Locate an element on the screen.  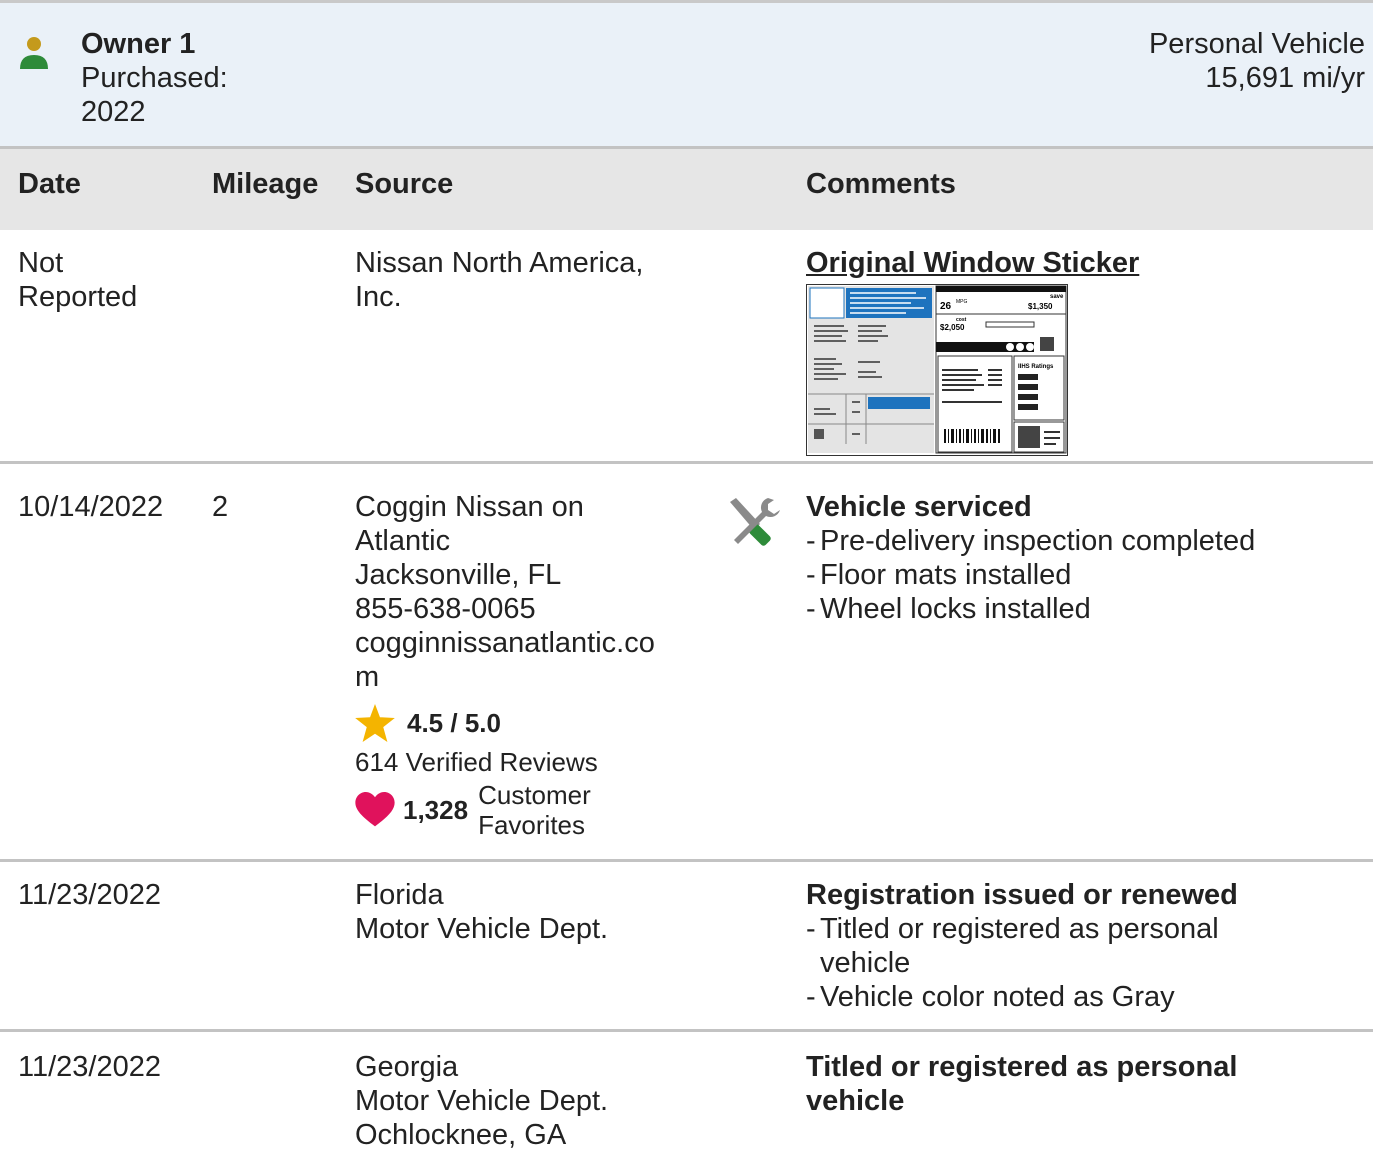
header-date: Date is located at coordinates (49, 184).